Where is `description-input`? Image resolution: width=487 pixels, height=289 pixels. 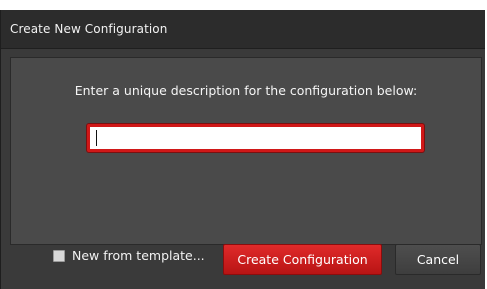 description-input is located at coordinates (255, 138).